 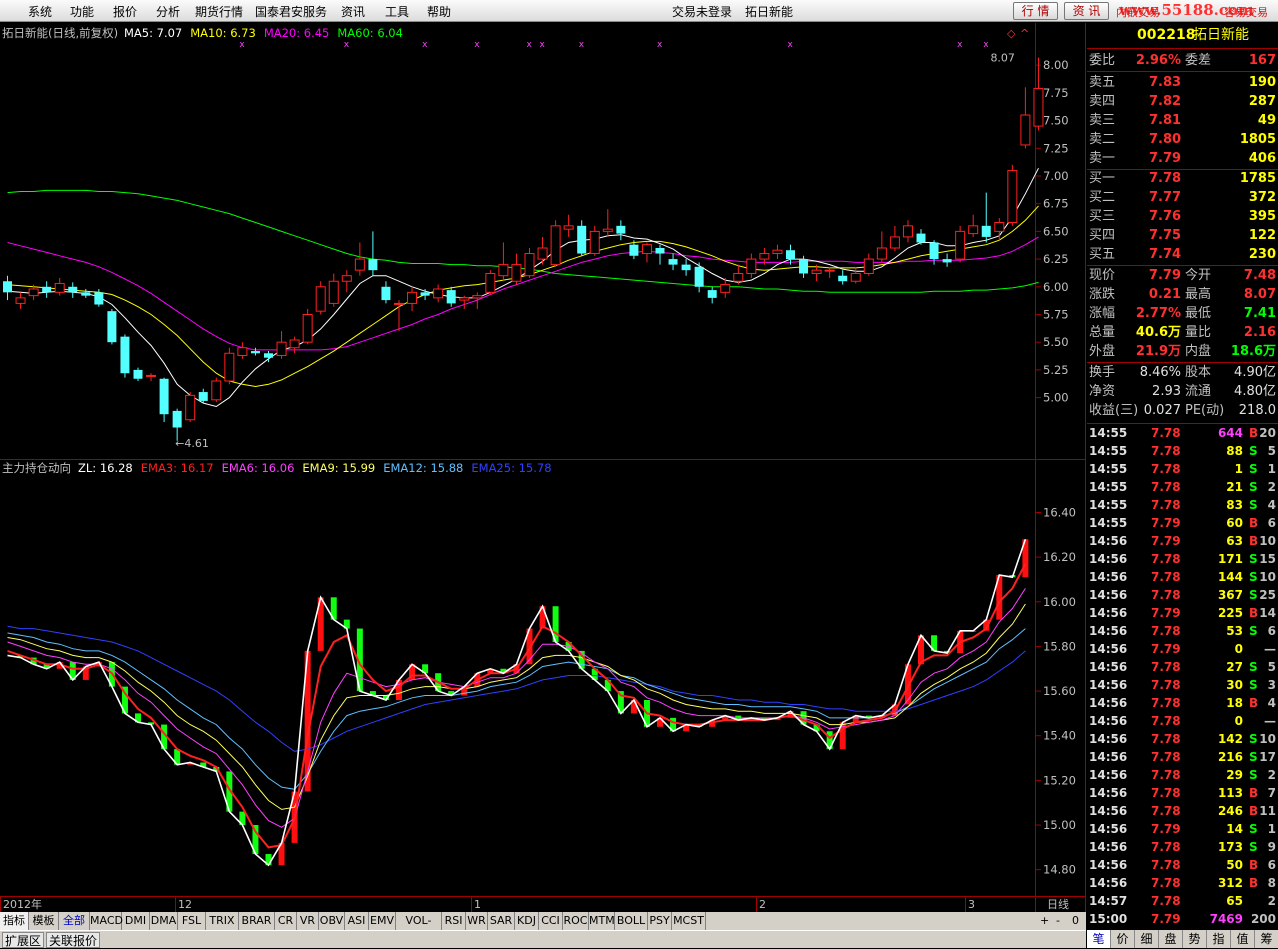 I want to click on indicator-tab-cr: CR, so click(x=286, y=921).